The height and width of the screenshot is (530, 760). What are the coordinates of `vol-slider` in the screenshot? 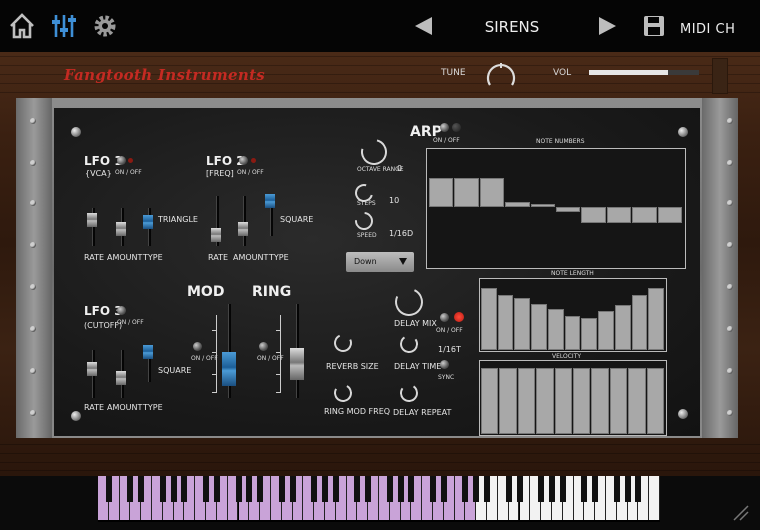 It's located at (644, 72).